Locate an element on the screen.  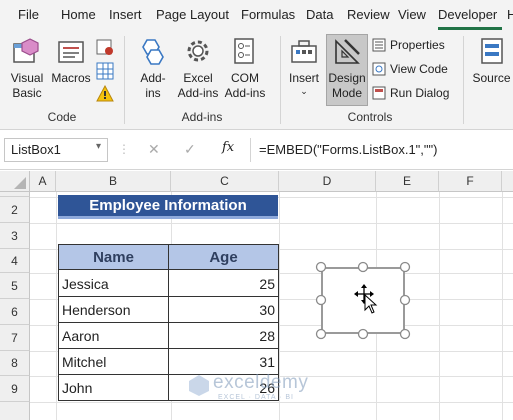
row-header: 9 is located at coordinates (15, 389).